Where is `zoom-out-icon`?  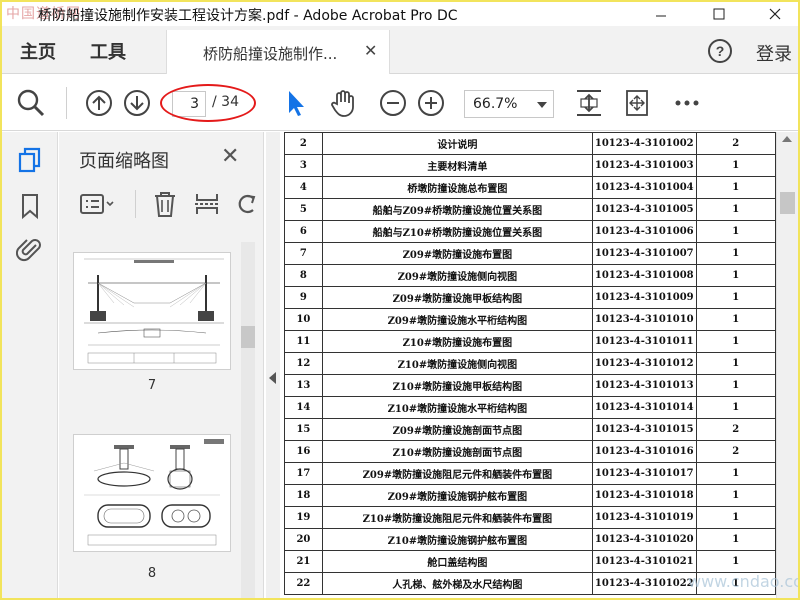 zoom-out-icon is located at coordinates (393, 103).